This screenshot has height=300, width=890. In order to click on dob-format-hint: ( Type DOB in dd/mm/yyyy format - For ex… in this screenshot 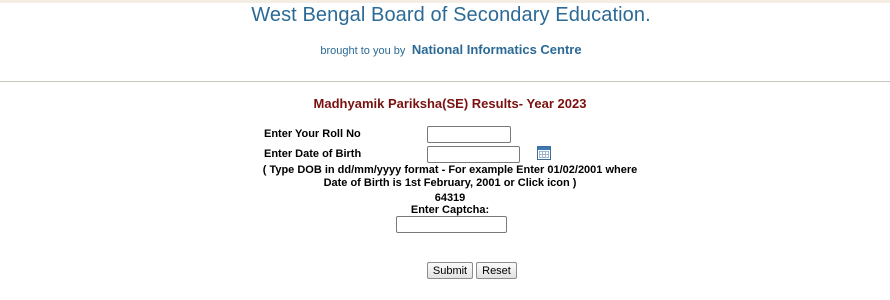, I will do `click(450, 176)`.